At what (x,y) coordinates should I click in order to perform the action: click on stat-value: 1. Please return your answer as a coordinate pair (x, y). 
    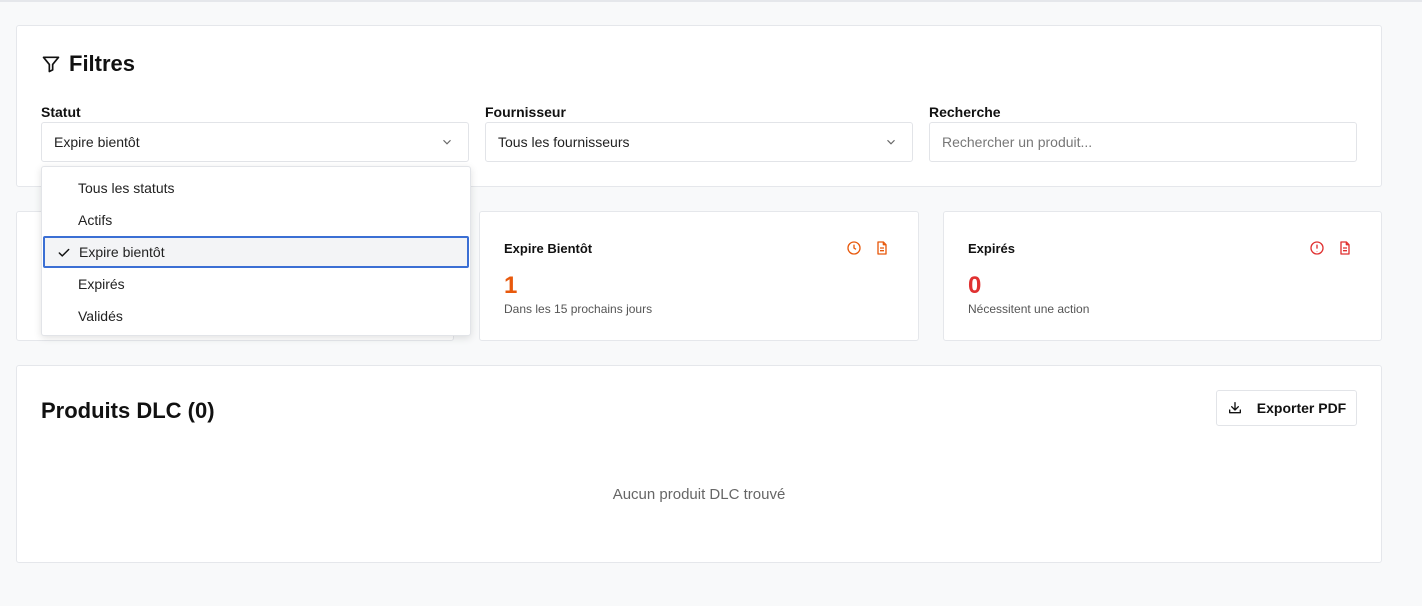
    Looking at the image, I should click on (511, 285).